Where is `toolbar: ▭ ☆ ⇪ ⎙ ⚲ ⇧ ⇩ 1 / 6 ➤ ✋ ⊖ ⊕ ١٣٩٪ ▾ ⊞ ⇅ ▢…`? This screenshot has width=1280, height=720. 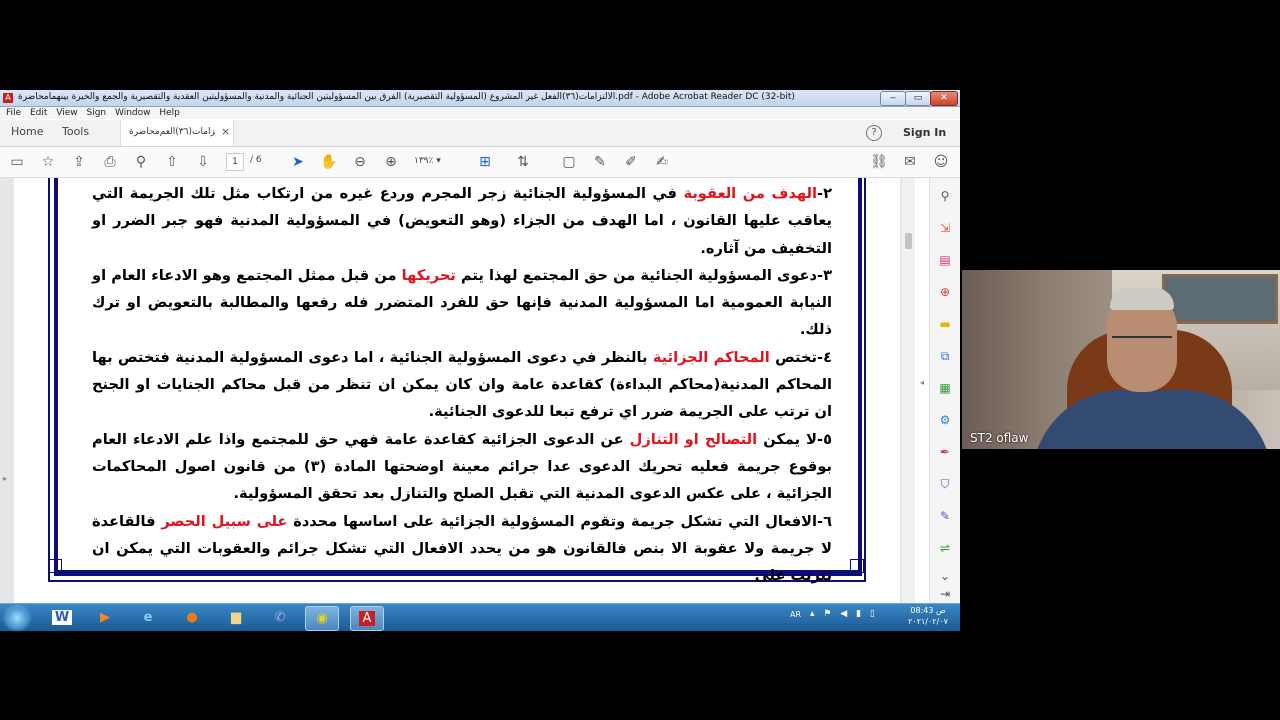
toolbar: ▭ ☆ ⇪ ⎙ ⚲ ⇧ ⇩ 1 / 6 ➤ ✋ ⊖ ⊕ ١٣٩٪ ▾ ⊞ ⇅ ▢… is located at coordinates (480, 162).